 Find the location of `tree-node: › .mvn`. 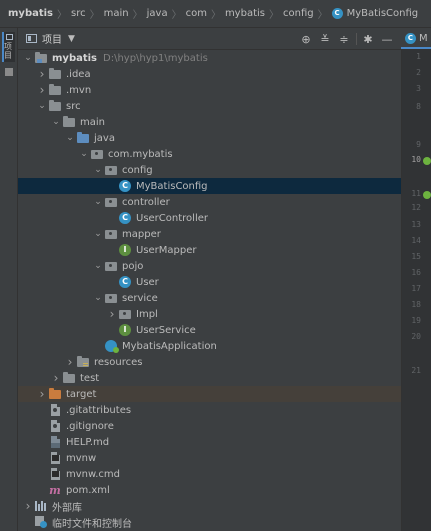

tree-node: › .mvn is located at coordinates (209, 90).